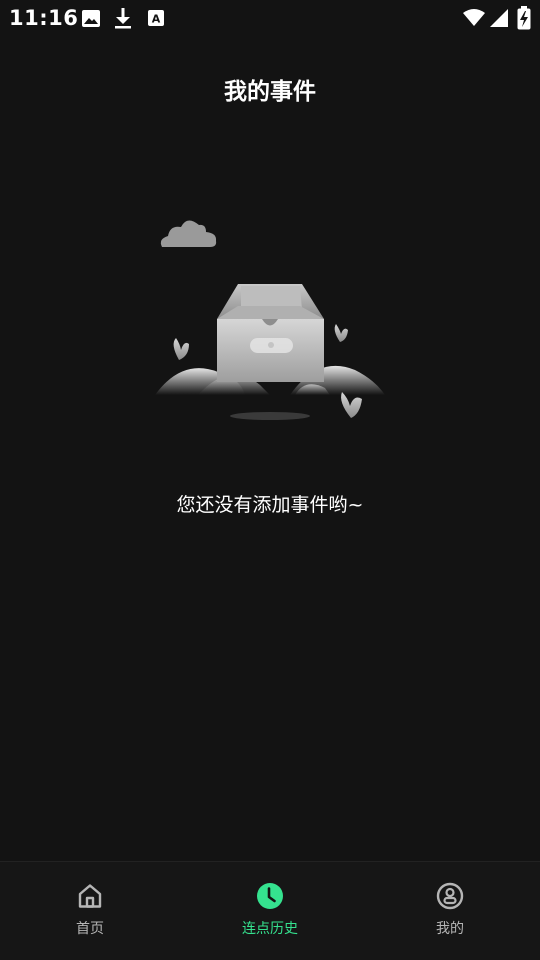 This screenshot has width=540, height=960. Describe the element at coordinates (90, 896) in the screenshot. I see `home-icon` at that location.